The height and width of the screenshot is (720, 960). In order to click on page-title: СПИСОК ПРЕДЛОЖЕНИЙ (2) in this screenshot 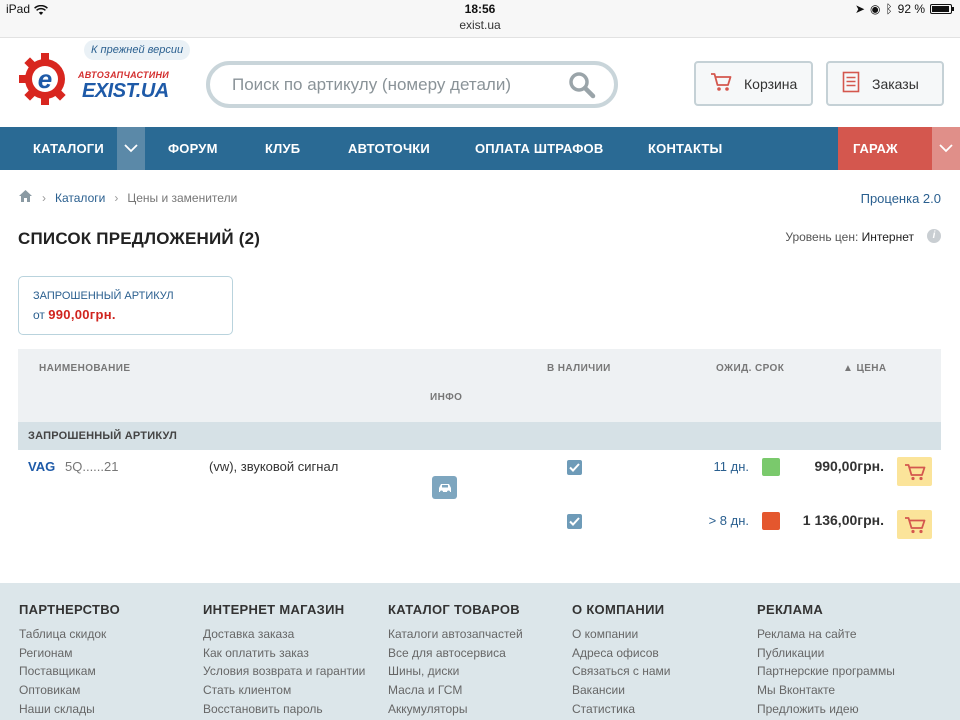, I will do `click(139, 238)`.